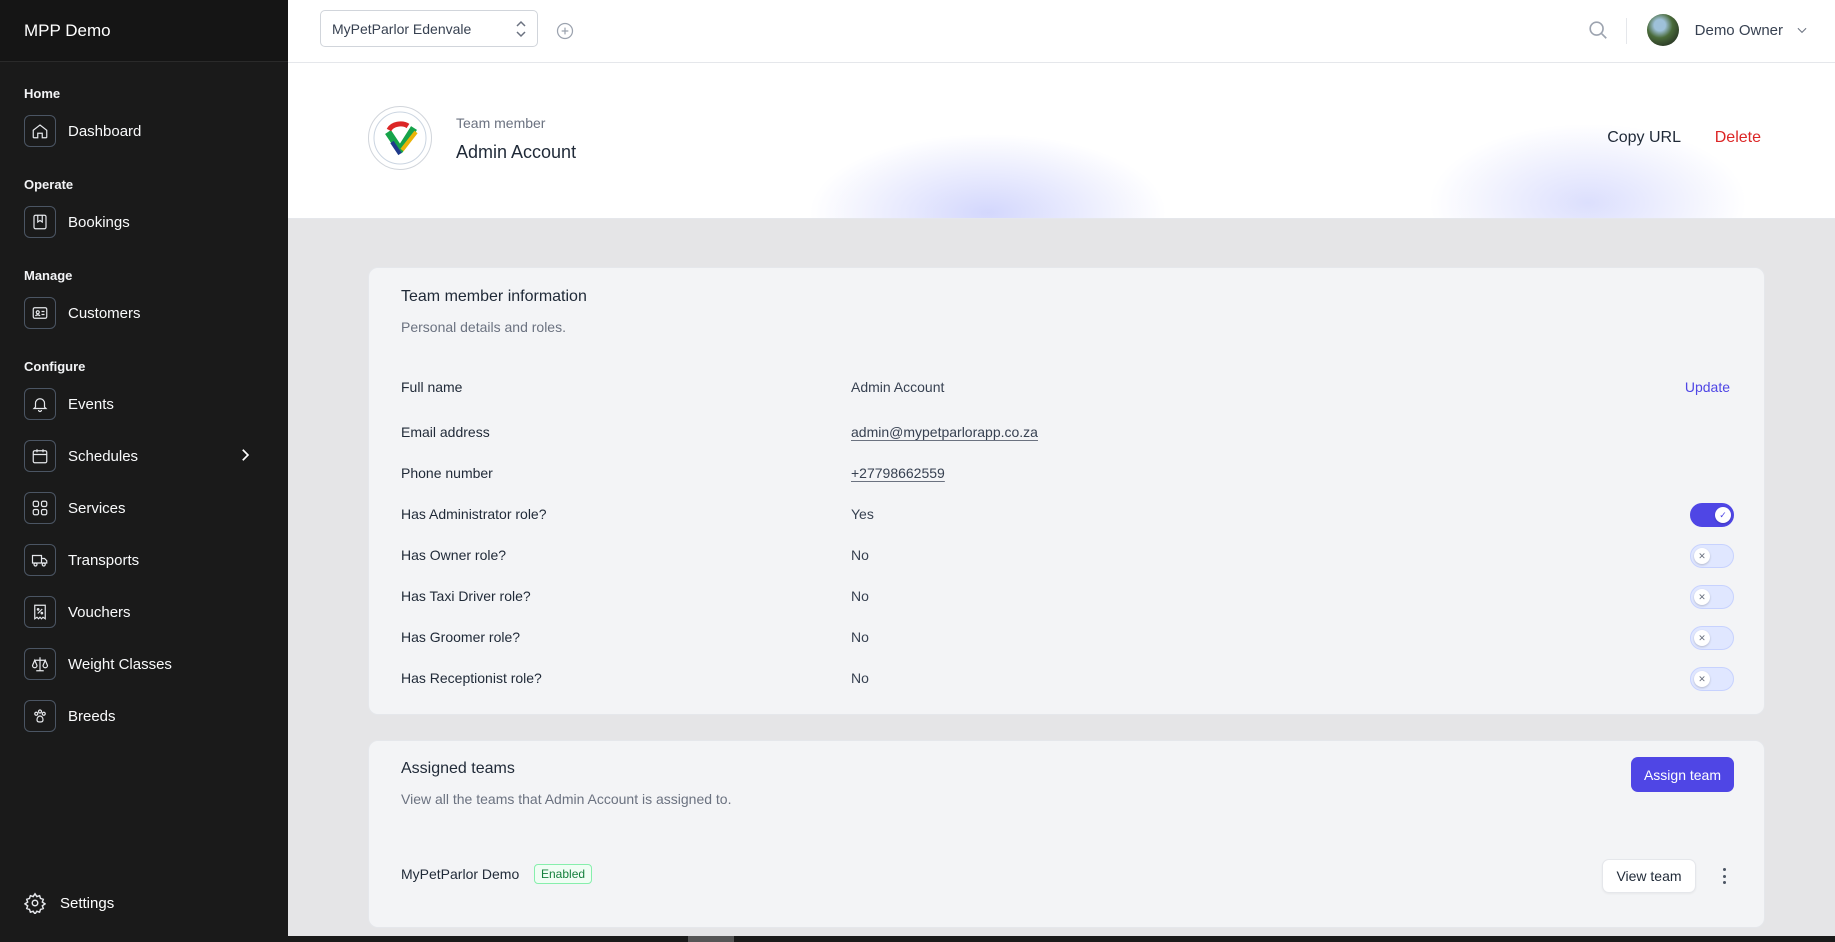 The width and height of the screenshot is (1835, 942). Describe the element at coordinates (565, 31) in the screenshot. I see `add-location-icon` at that location.